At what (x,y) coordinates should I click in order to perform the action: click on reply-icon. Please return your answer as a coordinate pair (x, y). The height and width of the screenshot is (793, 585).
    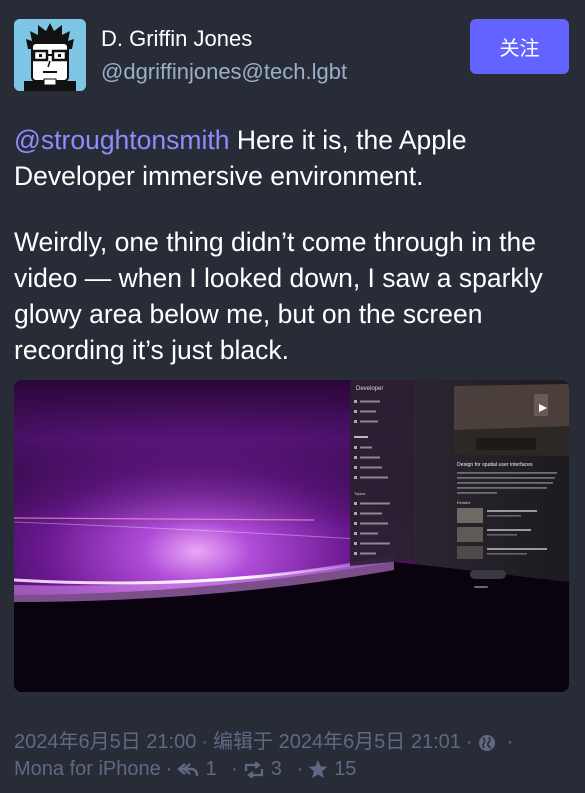
    Looking at the image, I should click on (188, 770).